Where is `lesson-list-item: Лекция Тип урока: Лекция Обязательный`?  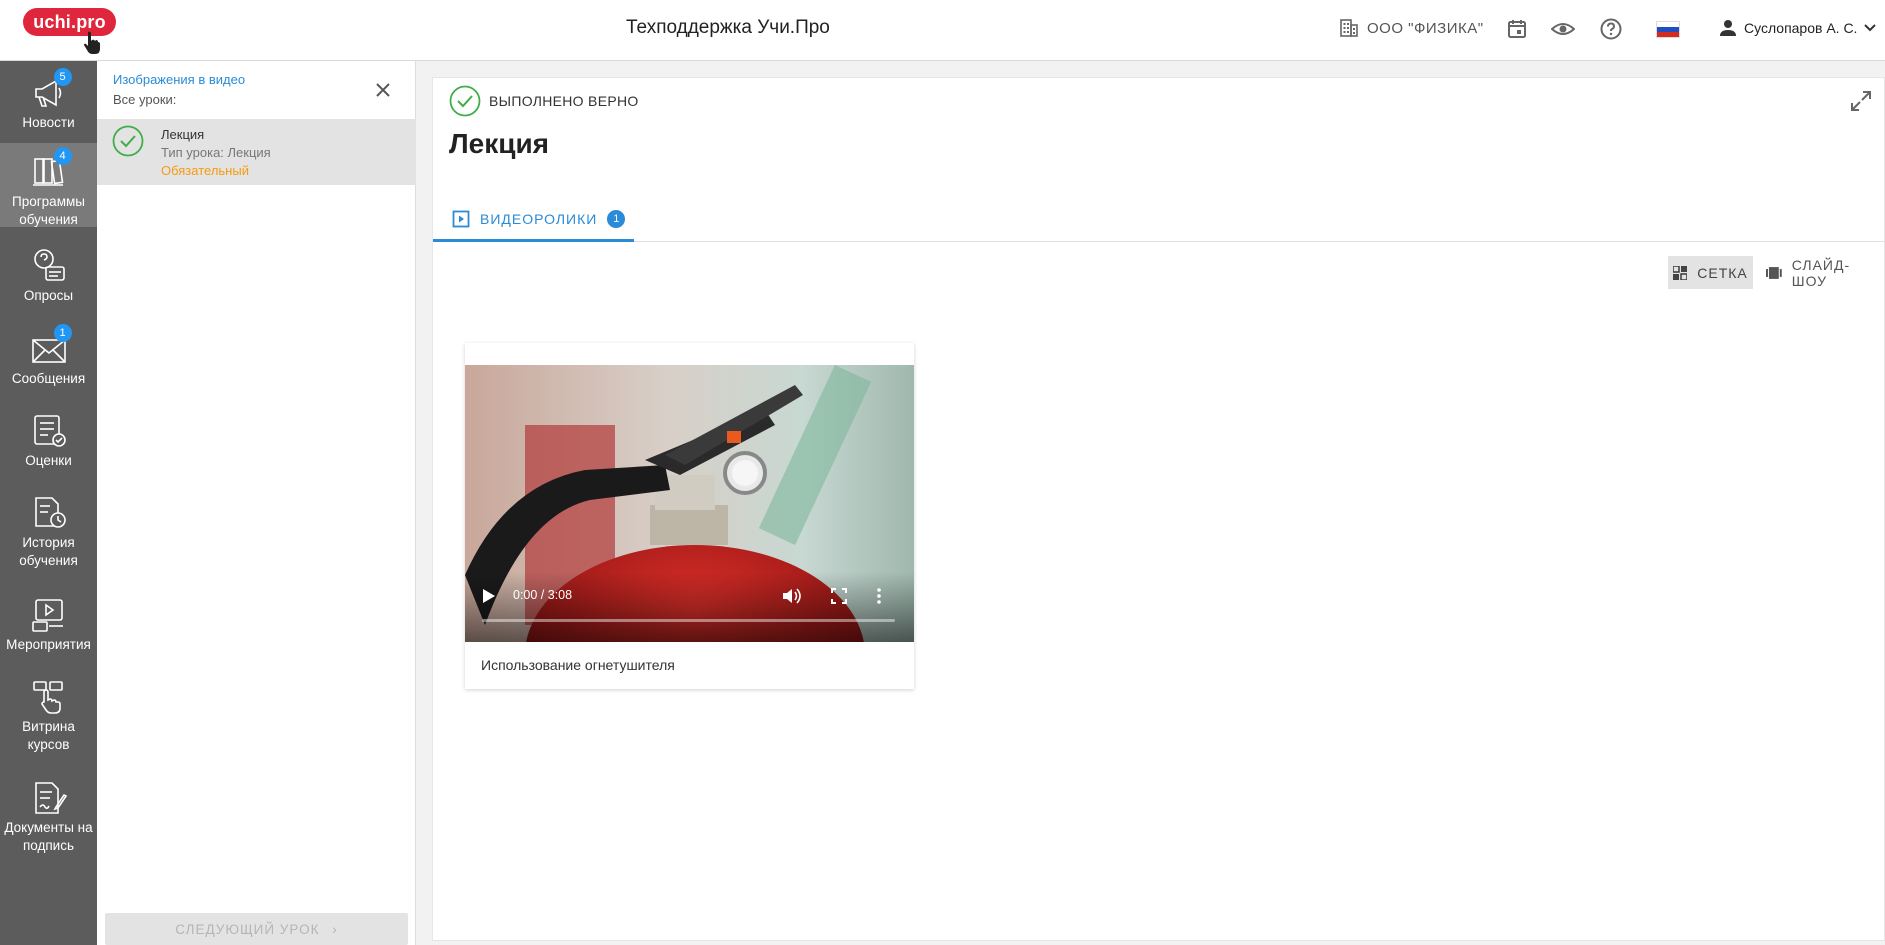 lesson-list-item: Лекция Тип урока: Лекция Обязательный is located at coordinates (256, 152).